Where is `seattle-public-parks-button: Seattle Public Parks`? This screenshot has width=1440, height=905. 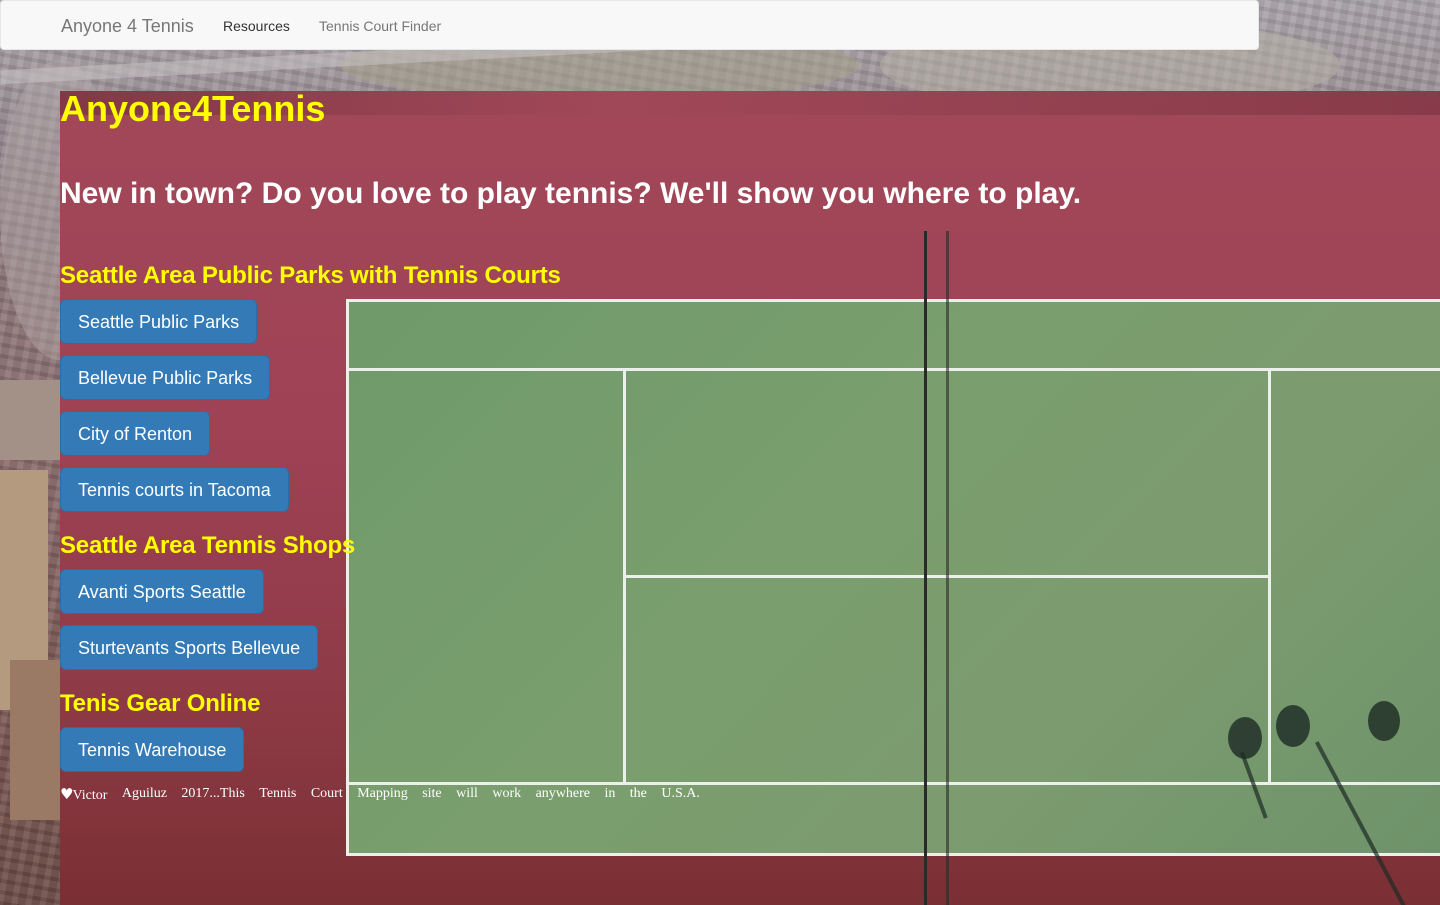
seattle-public-parks-button: Seattle Public Parks is located at coordinates (159, 321).